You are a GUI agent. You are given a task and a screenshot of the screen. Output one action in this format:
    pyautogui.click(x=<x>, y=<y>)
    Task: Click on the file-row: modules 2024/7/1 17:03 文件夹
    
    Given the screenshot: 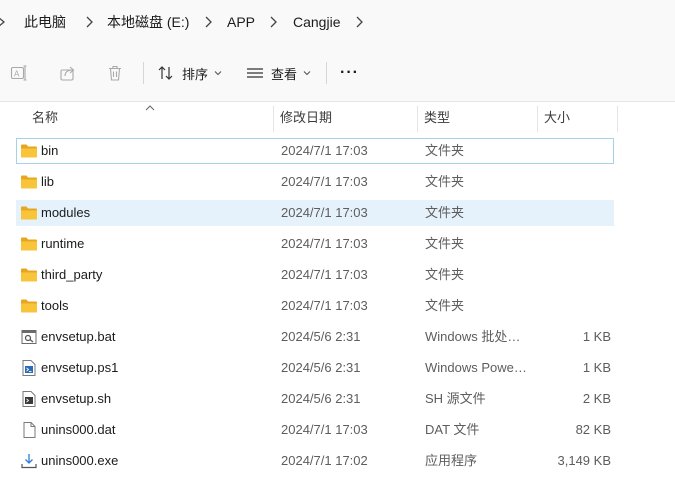 What is the action you would take?
    pyautogui.click(x=315, y=213)
    